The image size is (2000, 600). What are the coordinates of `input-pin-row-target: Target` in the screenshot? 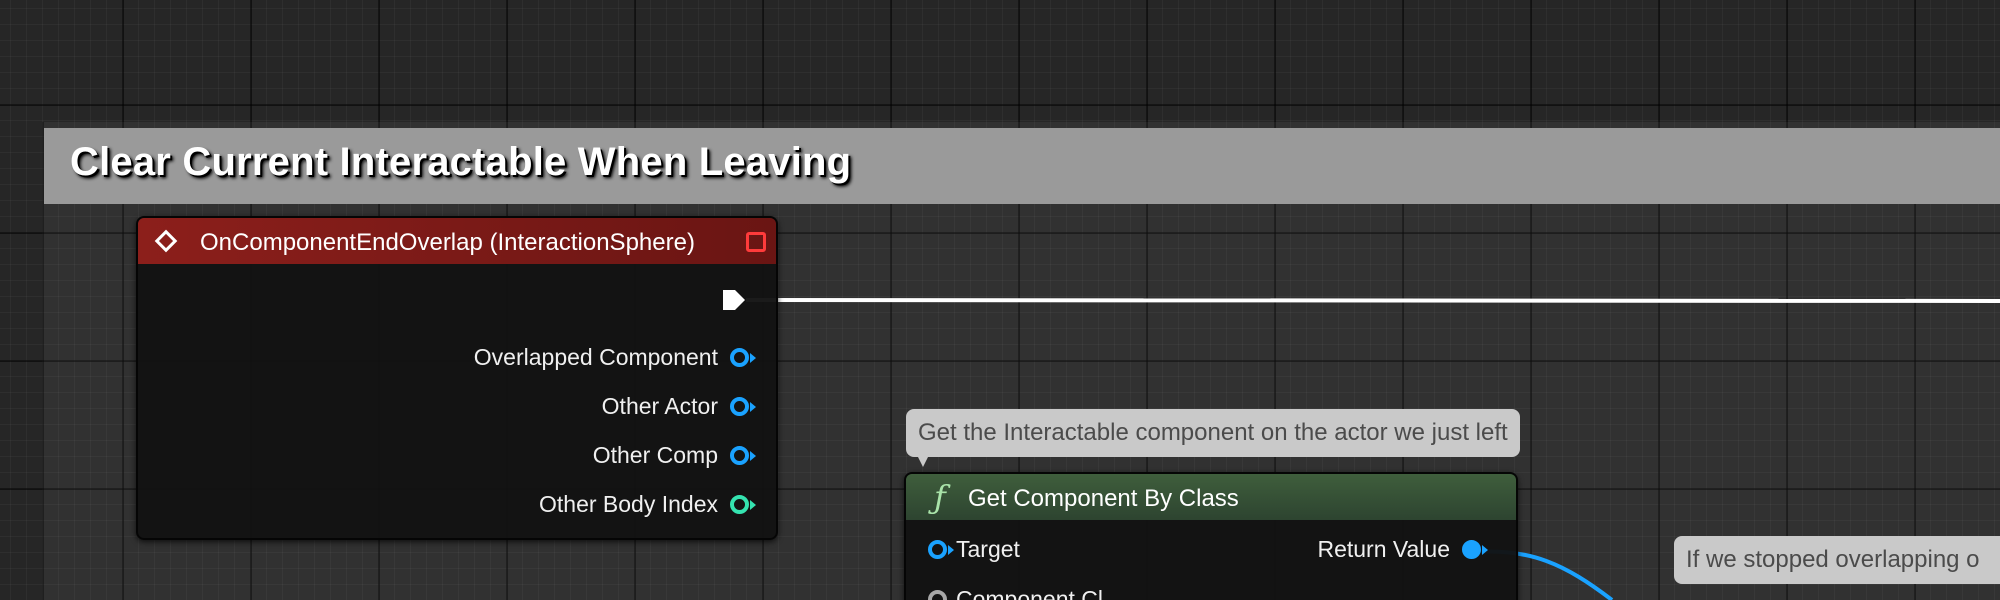 It's located at (972, 549).